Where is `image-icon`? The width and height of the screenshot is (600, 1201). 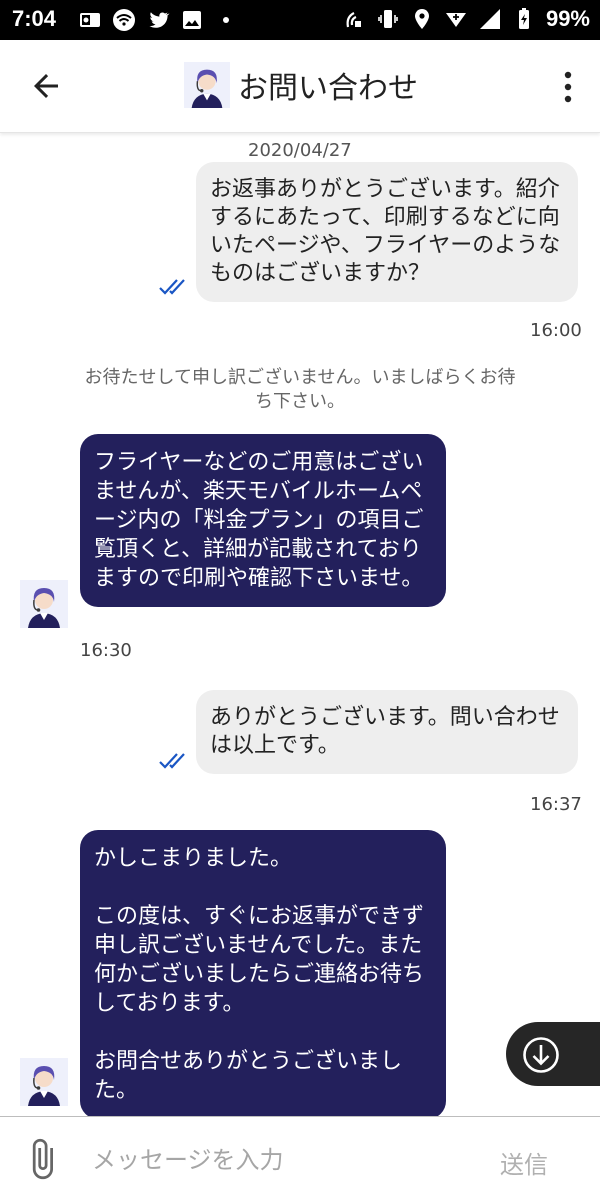
image-icon is located at coordinates (192, 20).